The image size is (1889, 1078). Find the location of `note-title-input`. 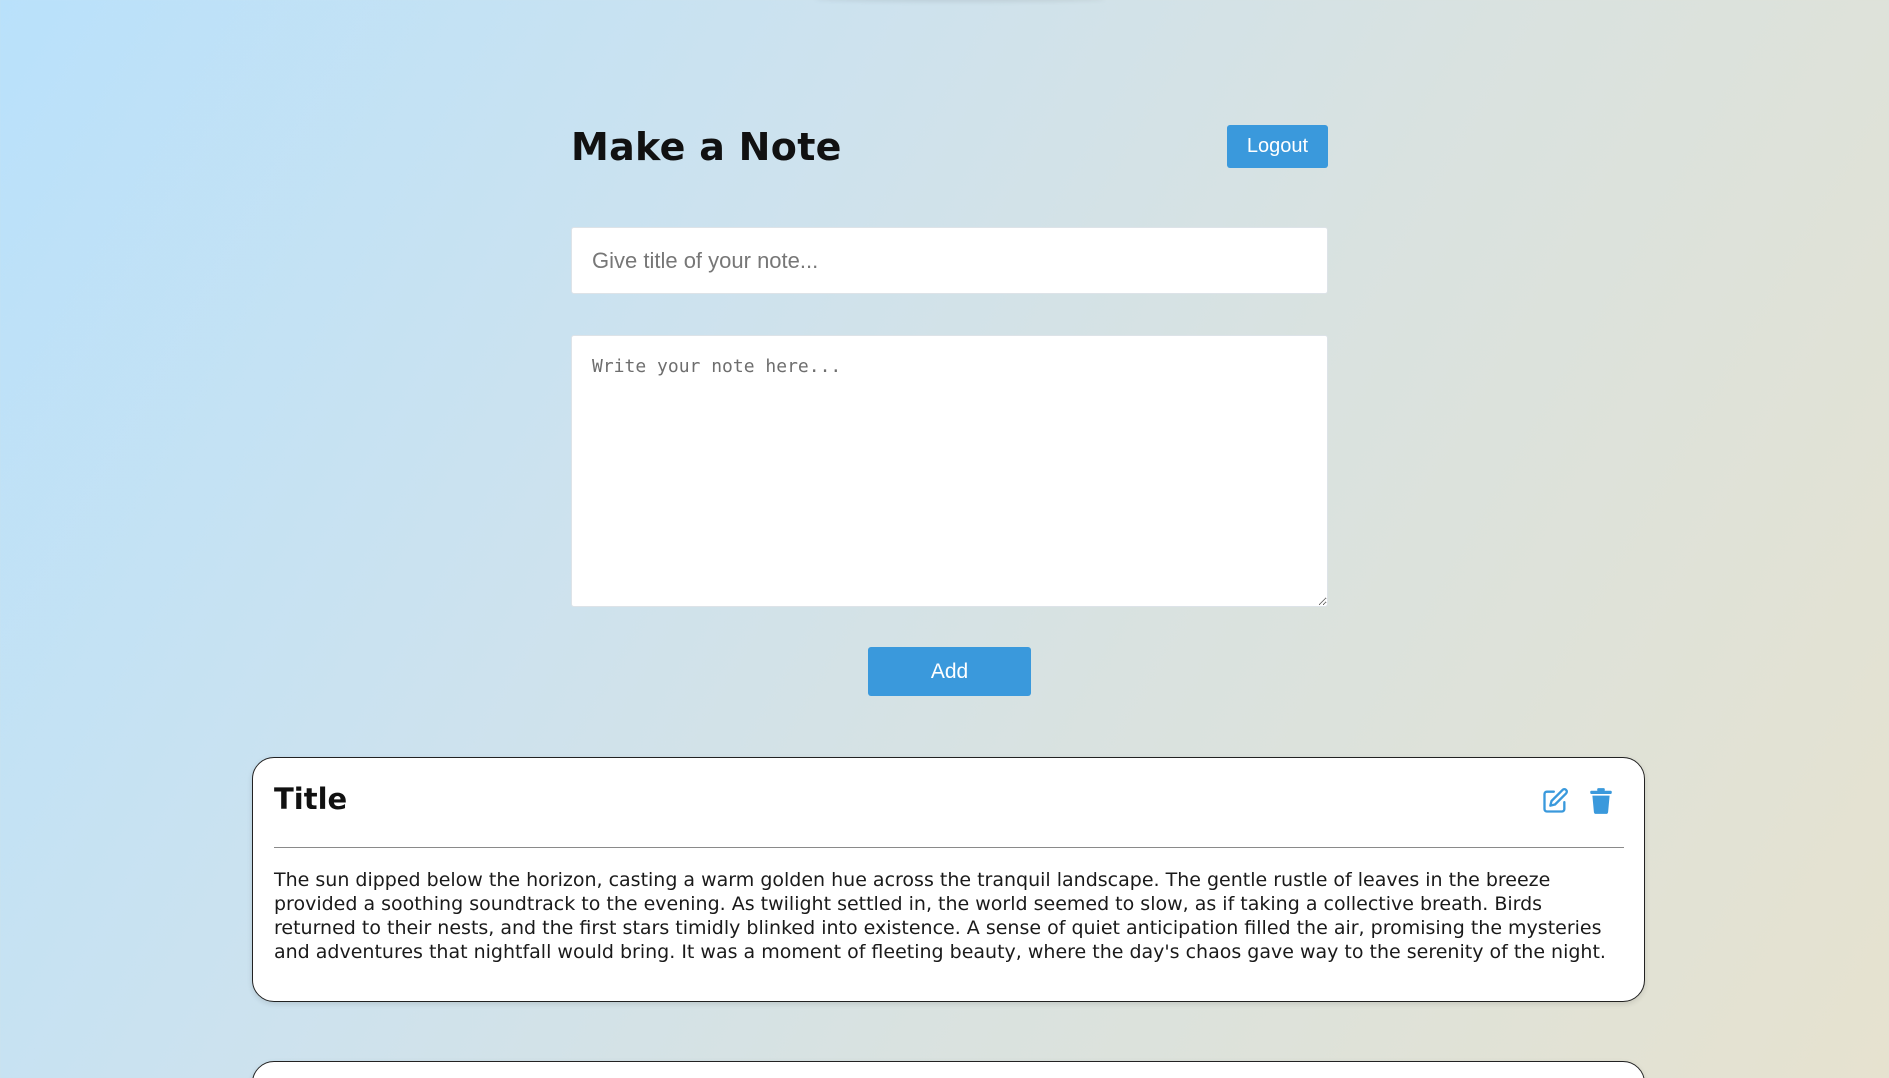

note-title-input is located at coordinates (949, 260).